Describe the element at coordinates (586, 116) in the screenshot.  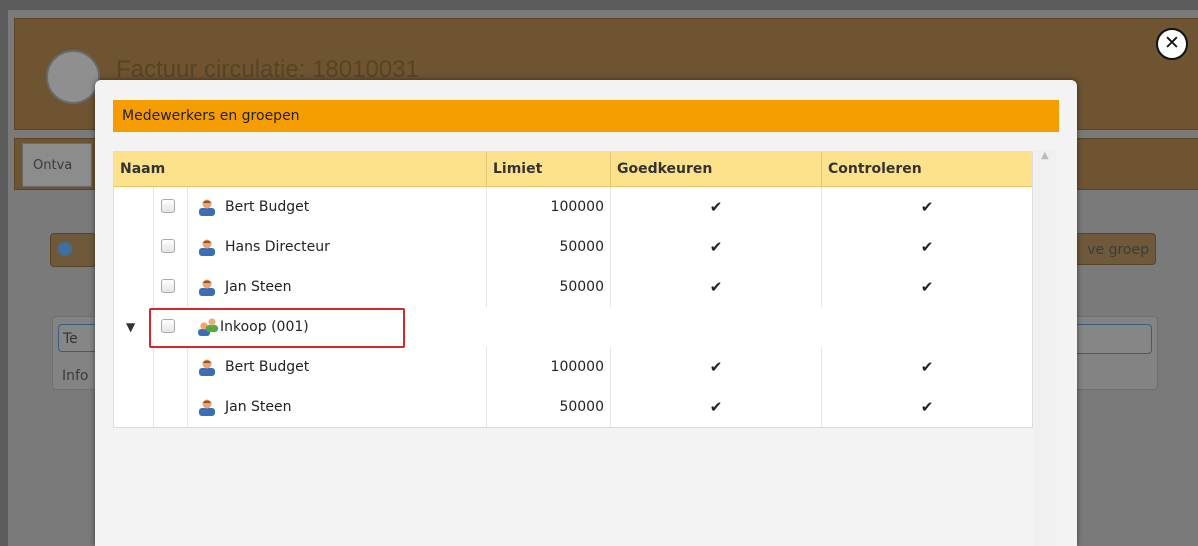
I see `dialog-title: Medewerkers en groepen` at that location.